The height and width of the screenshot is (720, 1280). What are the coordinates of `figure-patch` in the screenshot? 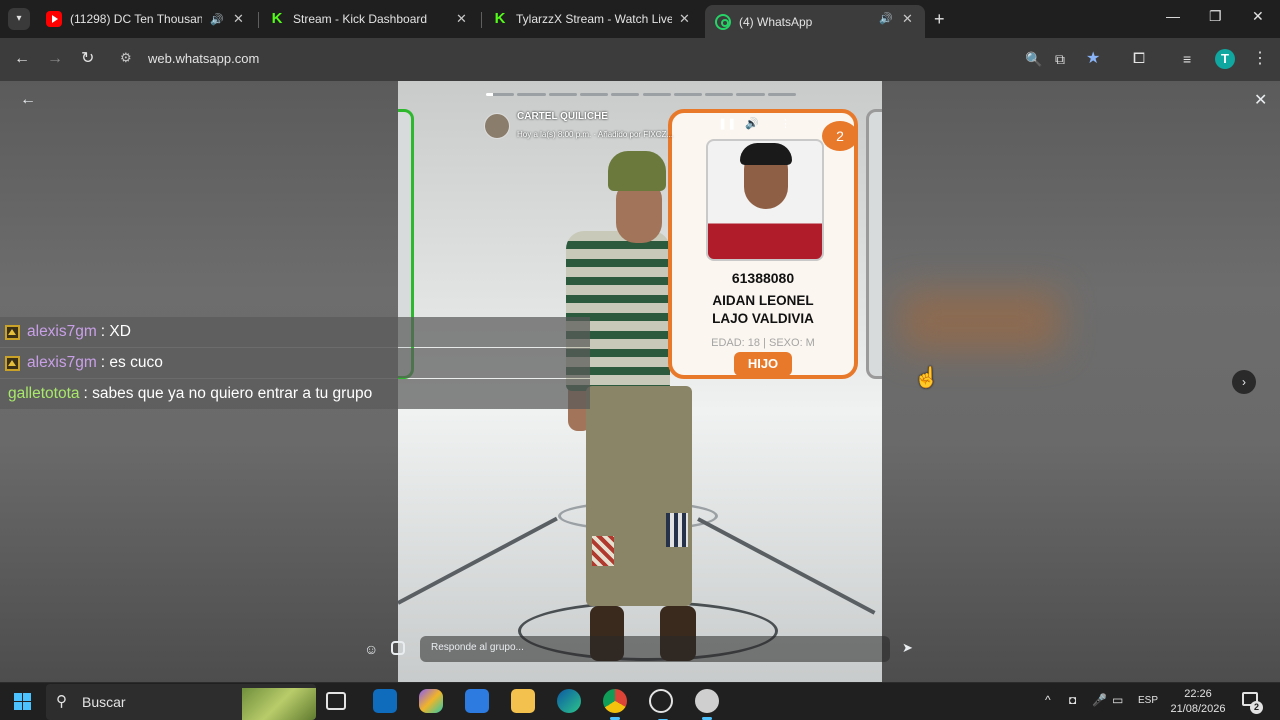 It's located at (677, 530).